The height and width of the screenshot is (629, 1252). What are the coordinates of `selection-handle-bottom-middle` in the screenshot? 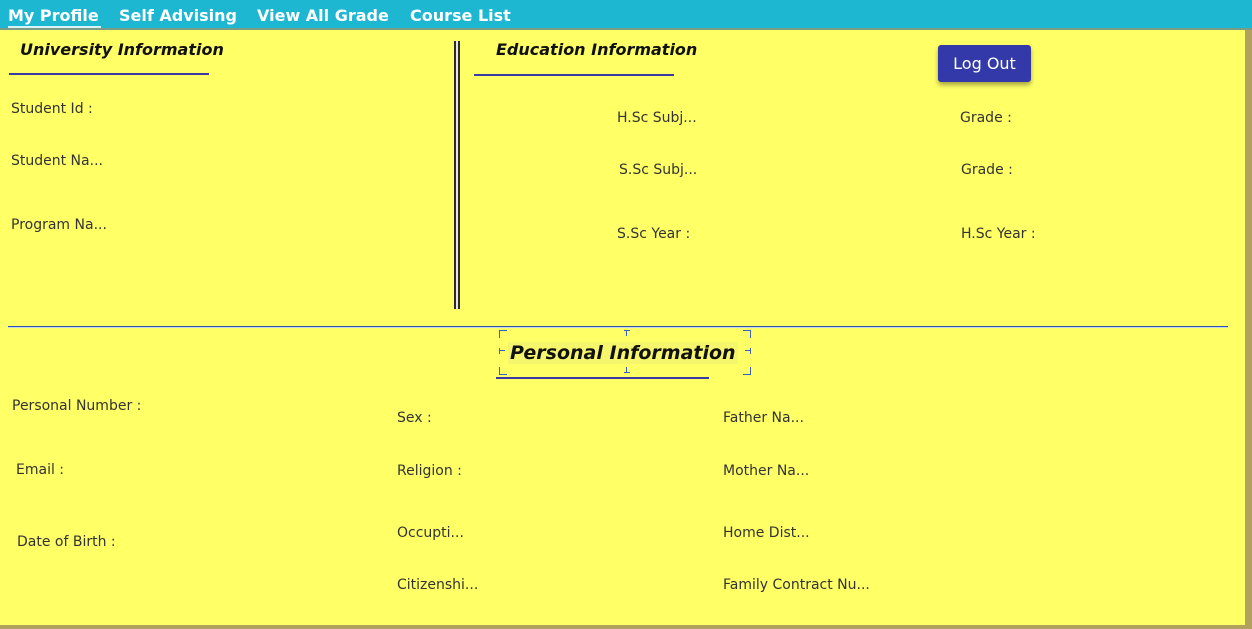 It's located at (627, 370).